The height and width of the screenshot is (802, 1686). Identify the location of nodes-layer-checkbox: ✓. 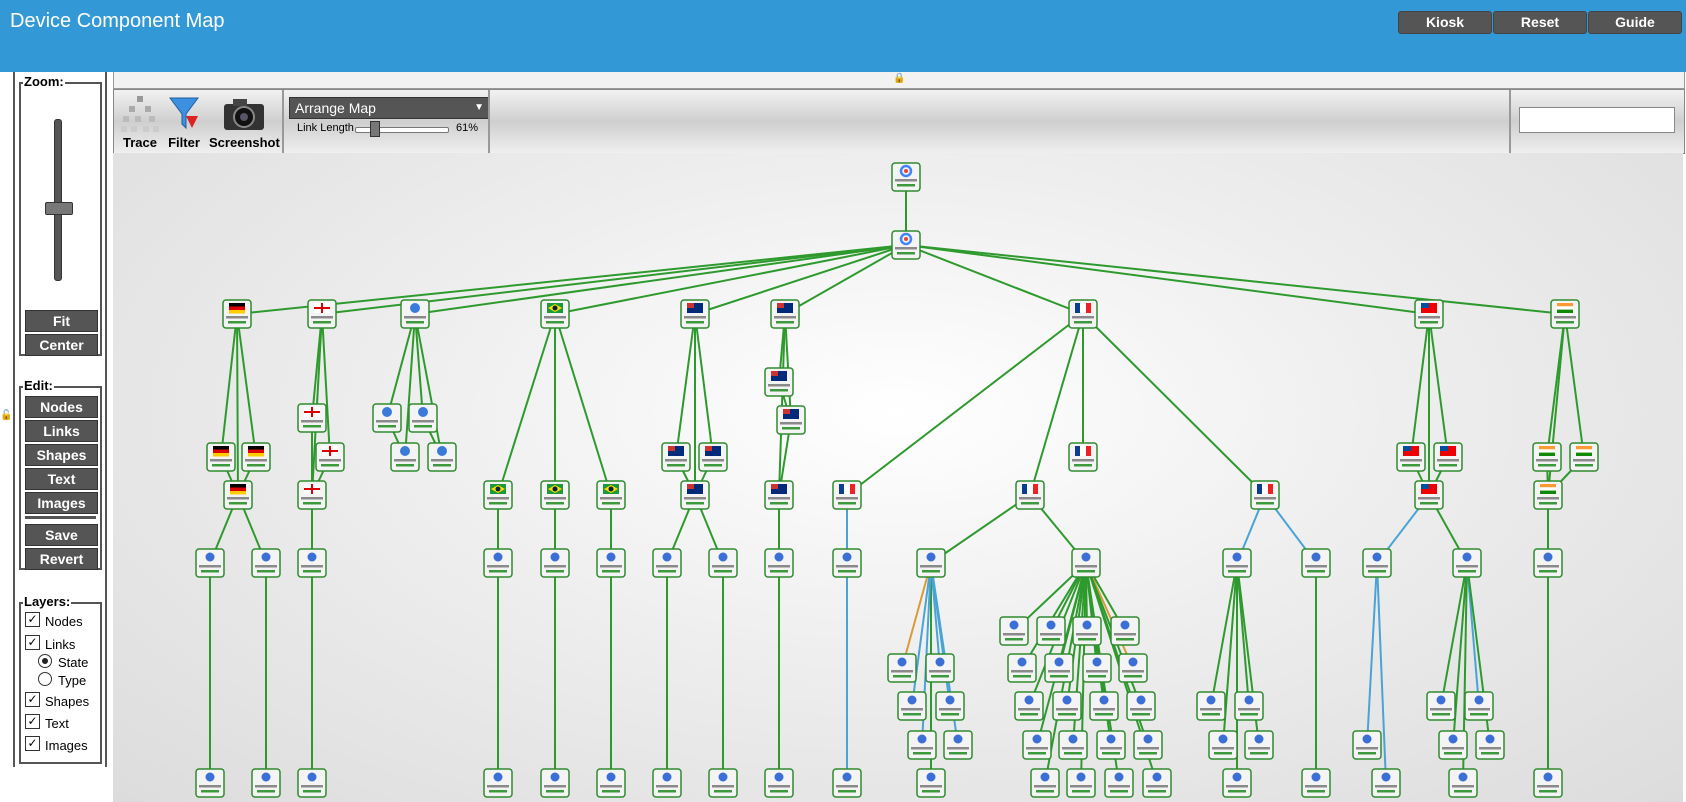
(32, 619).